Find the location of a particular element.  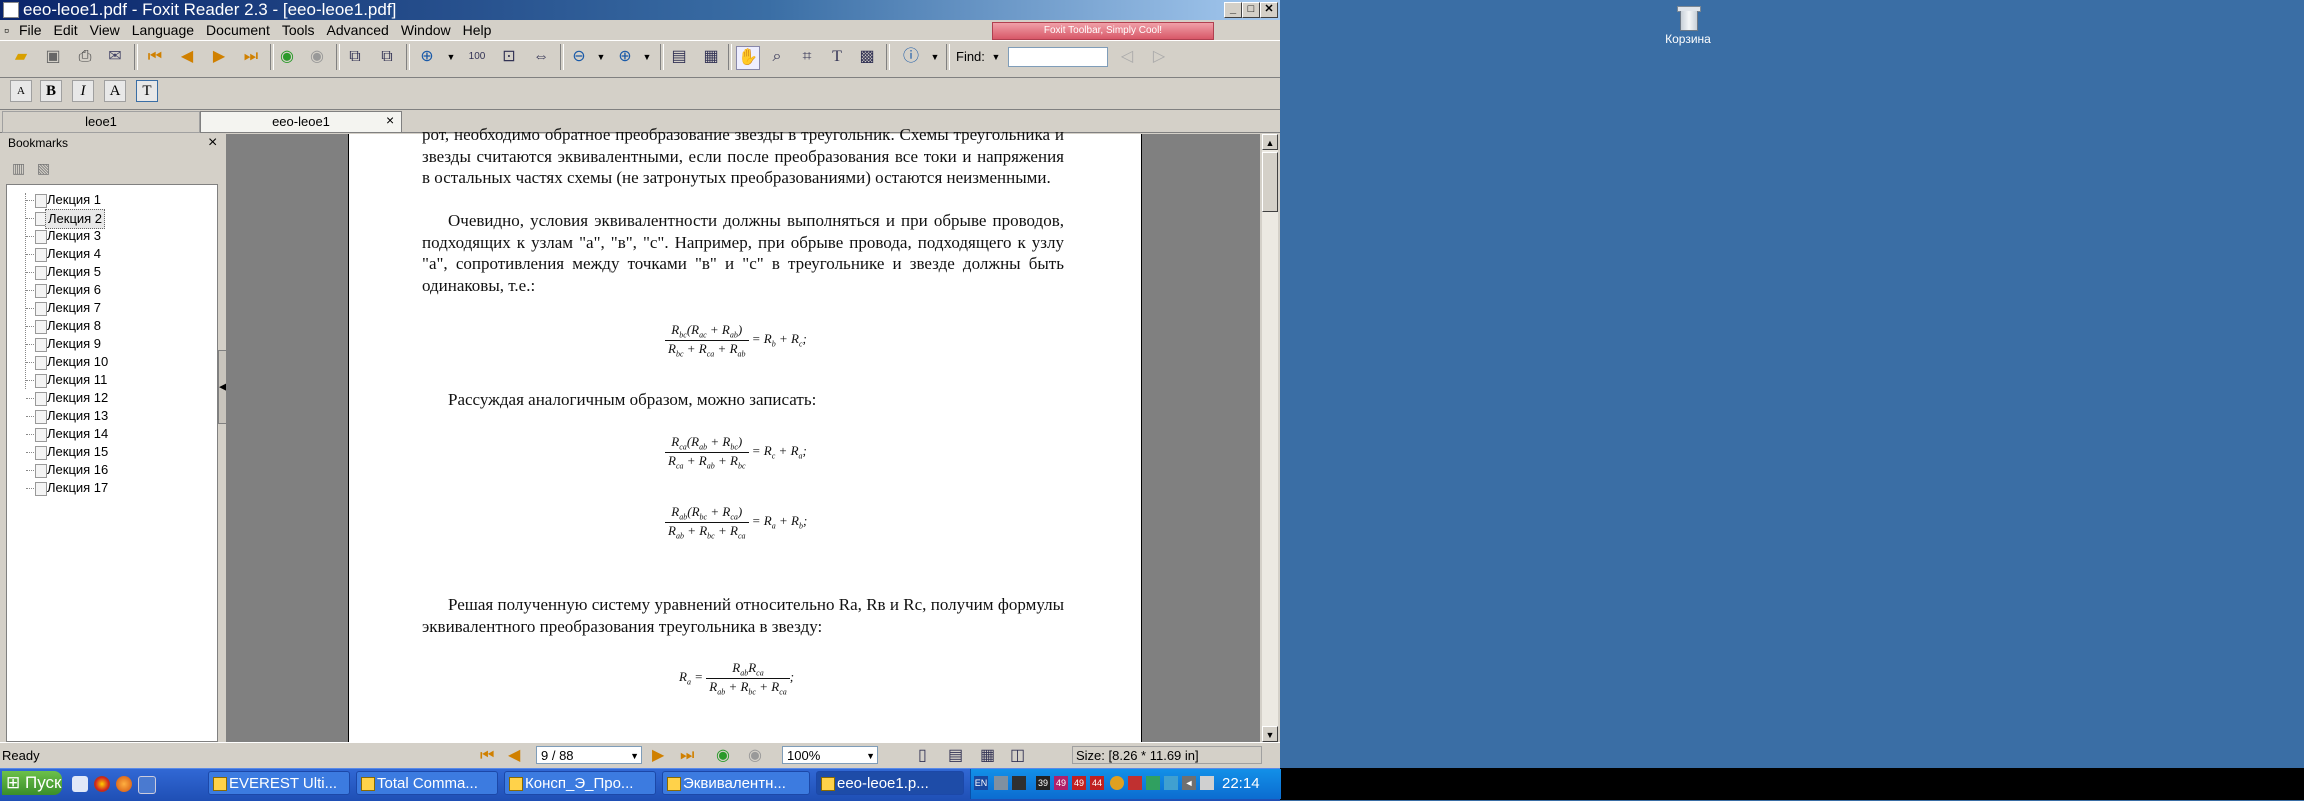

bold-icon: B is located at coordinates (51, 91).